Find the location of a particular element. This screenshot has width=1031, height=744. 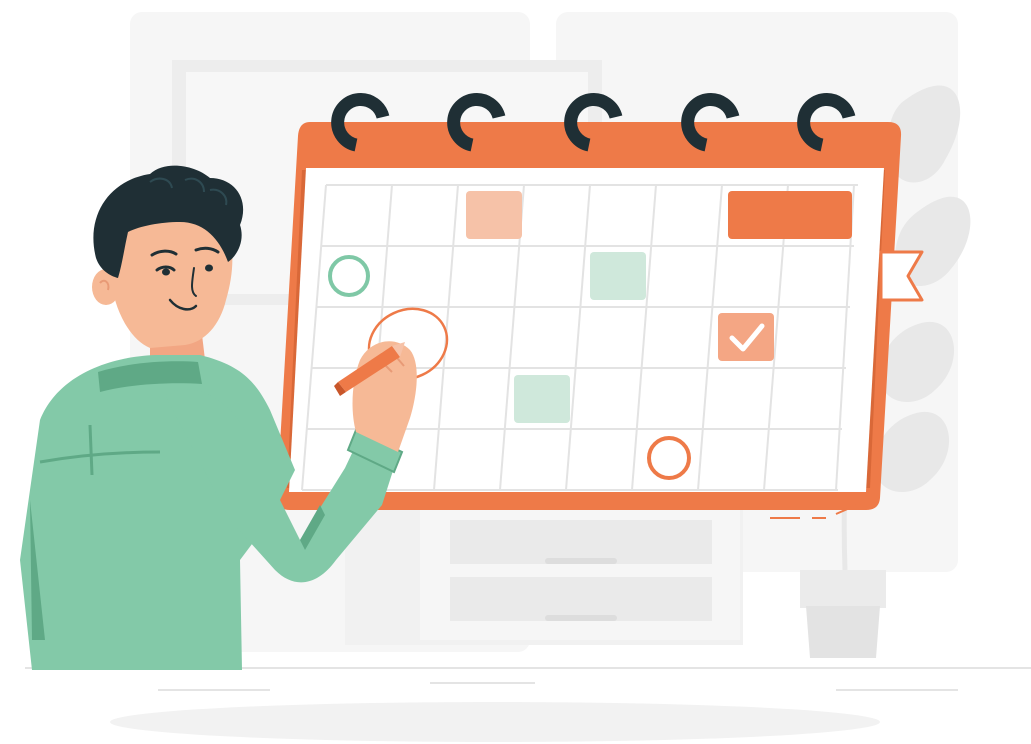

calendar-event-bar is located at coordinates (790, 215).